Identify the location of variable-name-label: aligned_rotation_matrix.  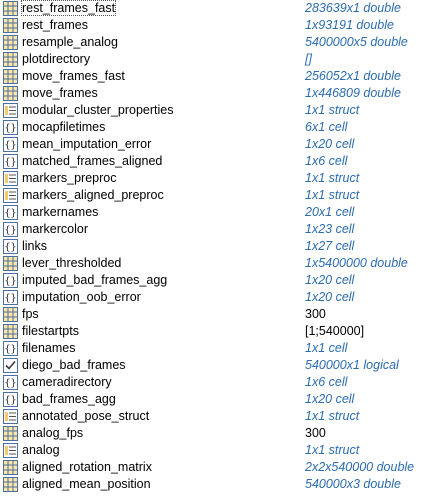
(87, 467).